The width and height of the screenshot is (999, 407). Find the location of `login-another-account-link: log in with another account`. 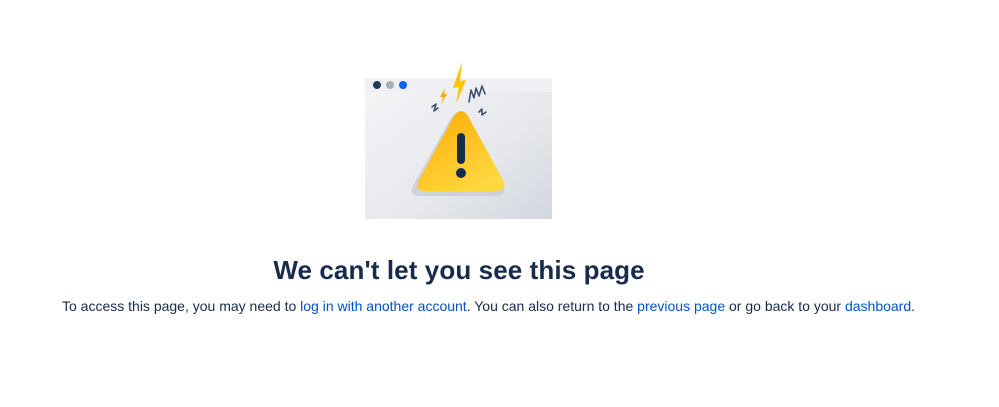

login-another-account-link: log in with another account is located at coordinates (383, 306).